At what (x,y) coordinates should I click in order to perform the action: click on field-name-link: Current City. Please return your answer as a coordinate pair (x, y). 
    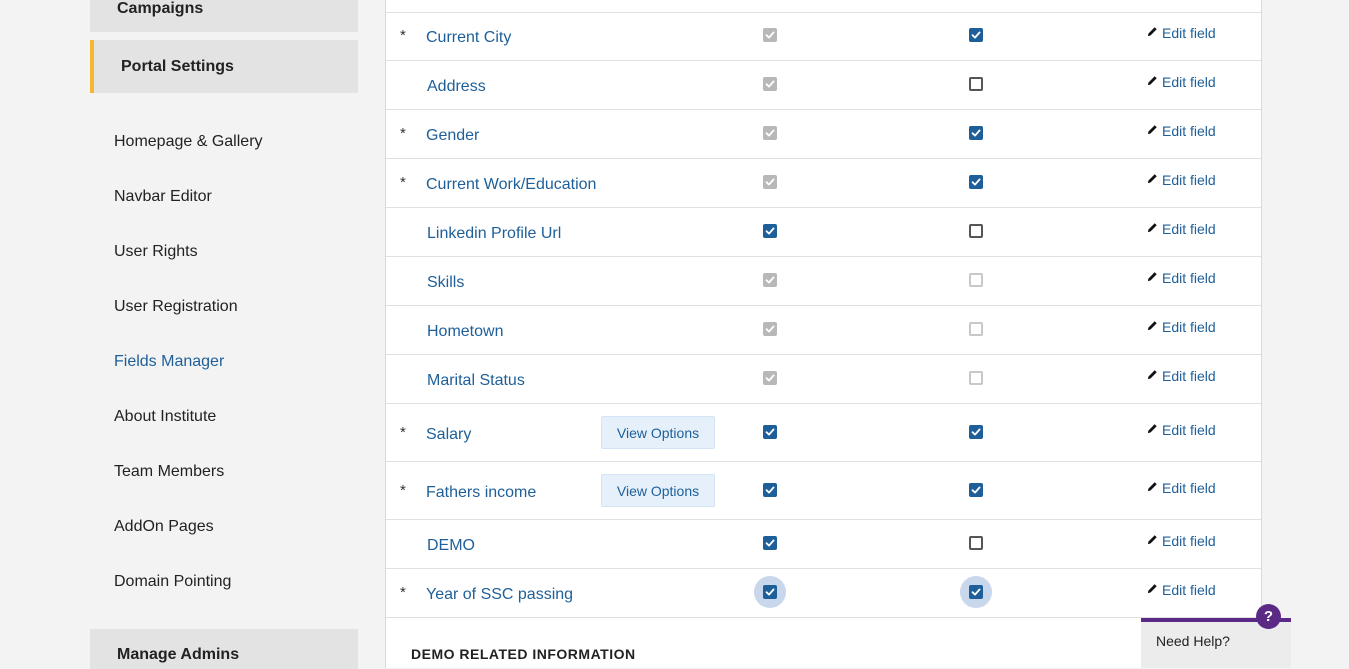
    Looking at the image, I should click on (468, 38).